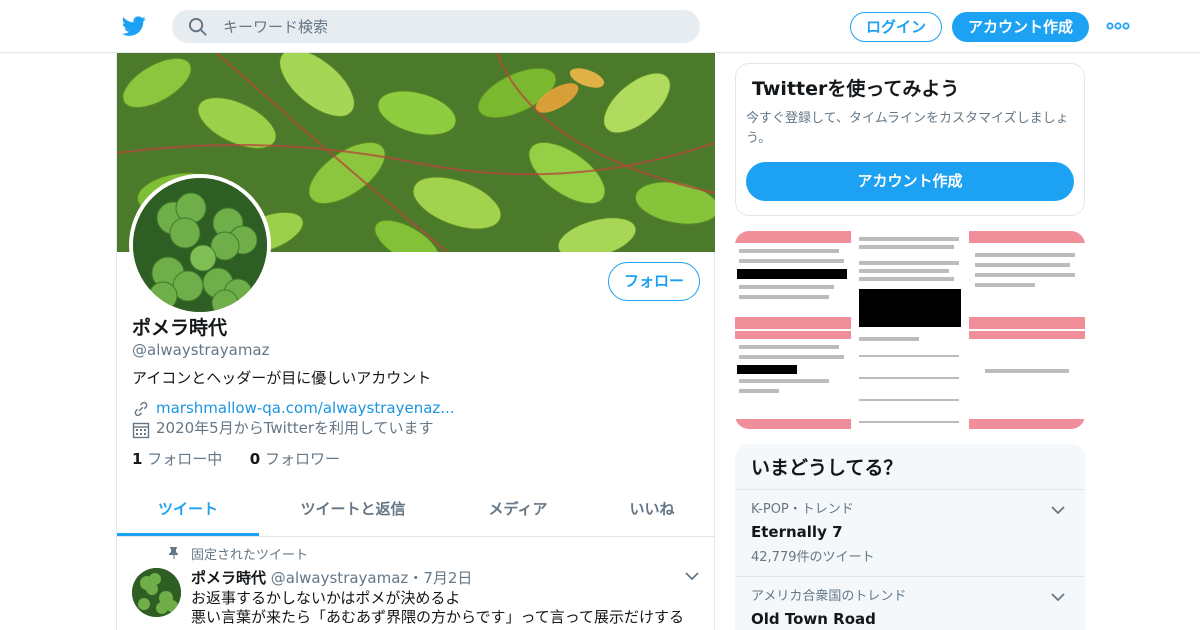 The height and width of the screenshot is (630, 1200). What do you see at coordinates (911, 534) in the screenshot?
I see `trend-item: K-POP・トレンド Eternally 7 42,779件のツイート` at bounding box center [911, 534].